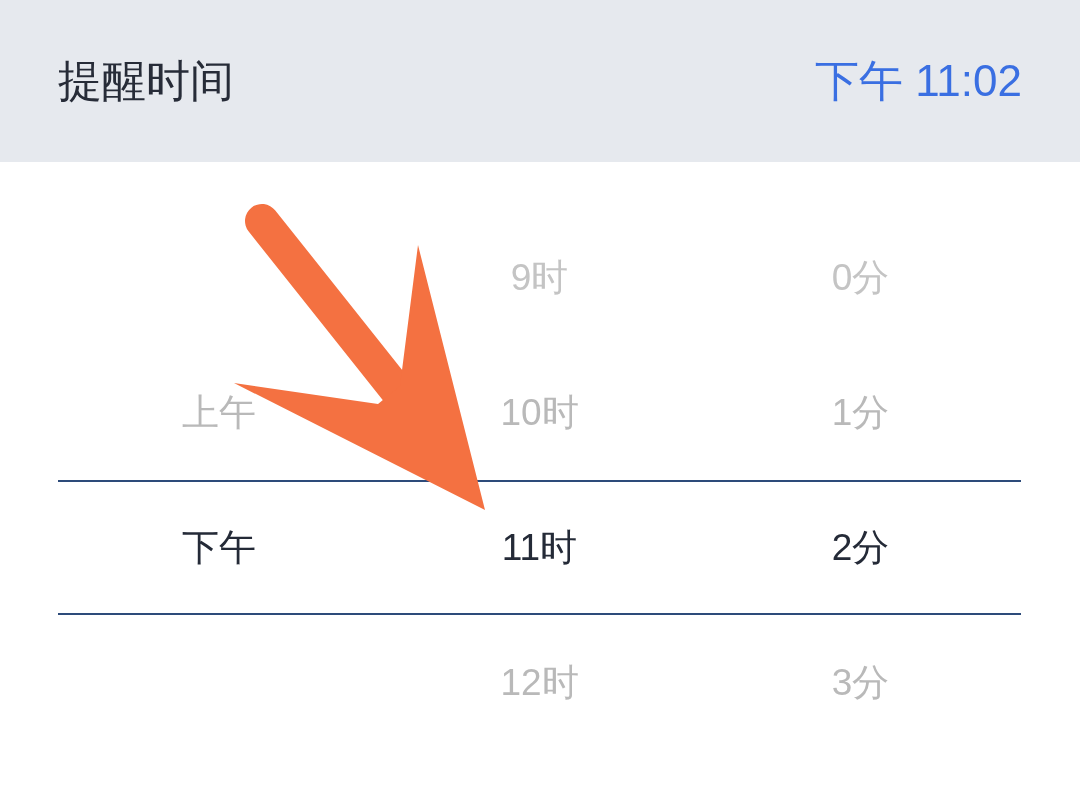  Describe the element at coordinates (860, 682) in the screenshot. I see `picker-item: 3分` at that location.